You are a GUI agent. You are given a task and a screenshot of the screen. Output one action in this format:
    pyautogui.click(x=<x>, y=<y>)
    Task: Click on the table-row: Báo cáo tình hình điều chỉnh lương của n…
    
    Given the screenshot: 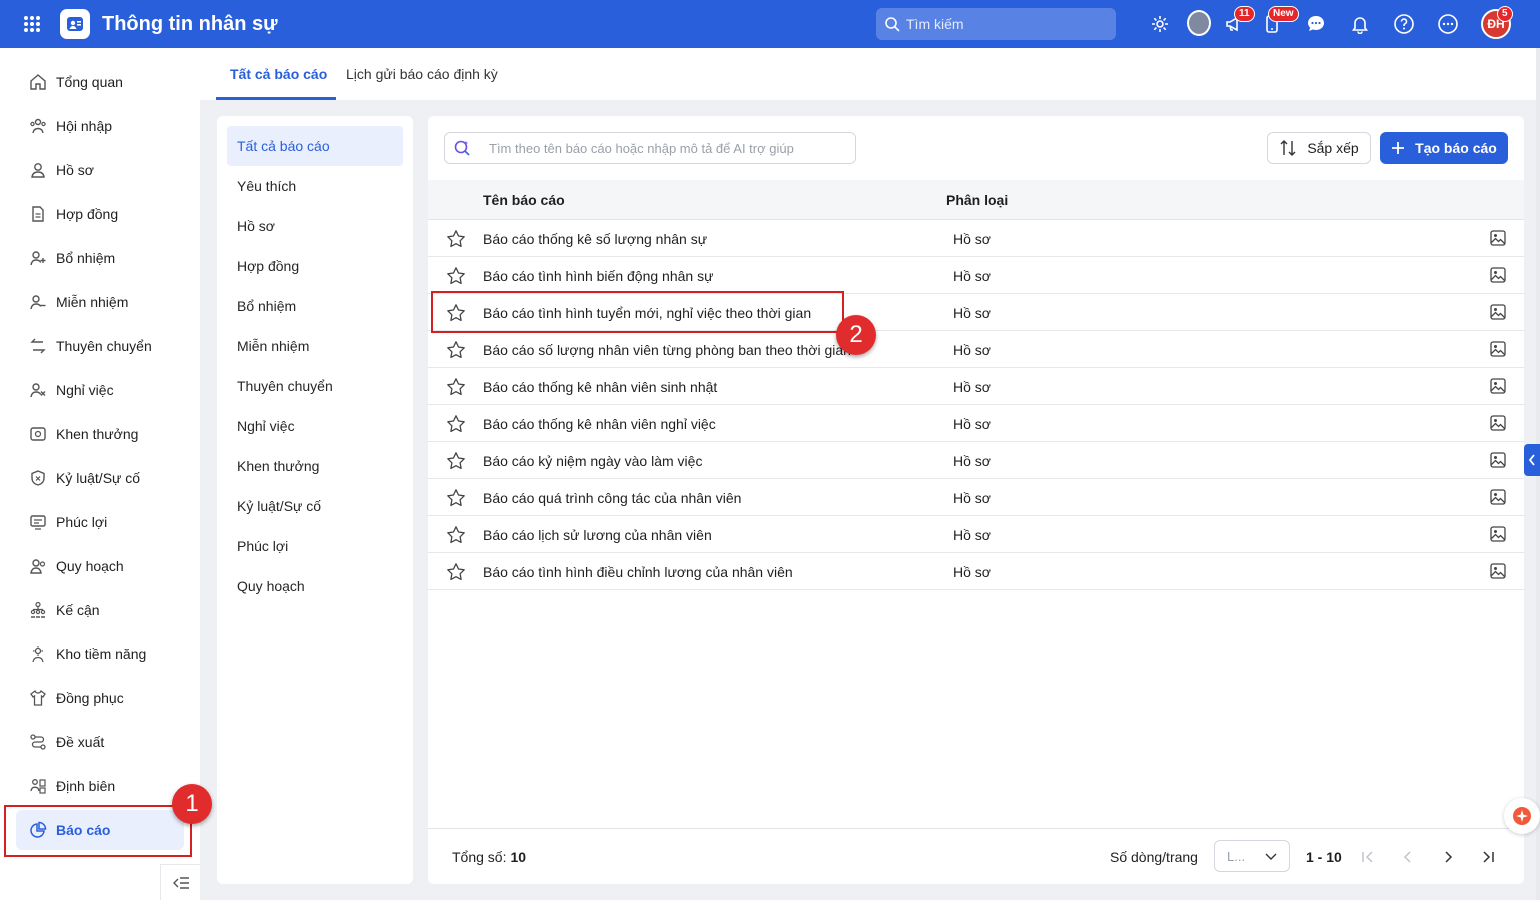 What is the action you would take?
    pyautogui.click(x=976, y=571)
    